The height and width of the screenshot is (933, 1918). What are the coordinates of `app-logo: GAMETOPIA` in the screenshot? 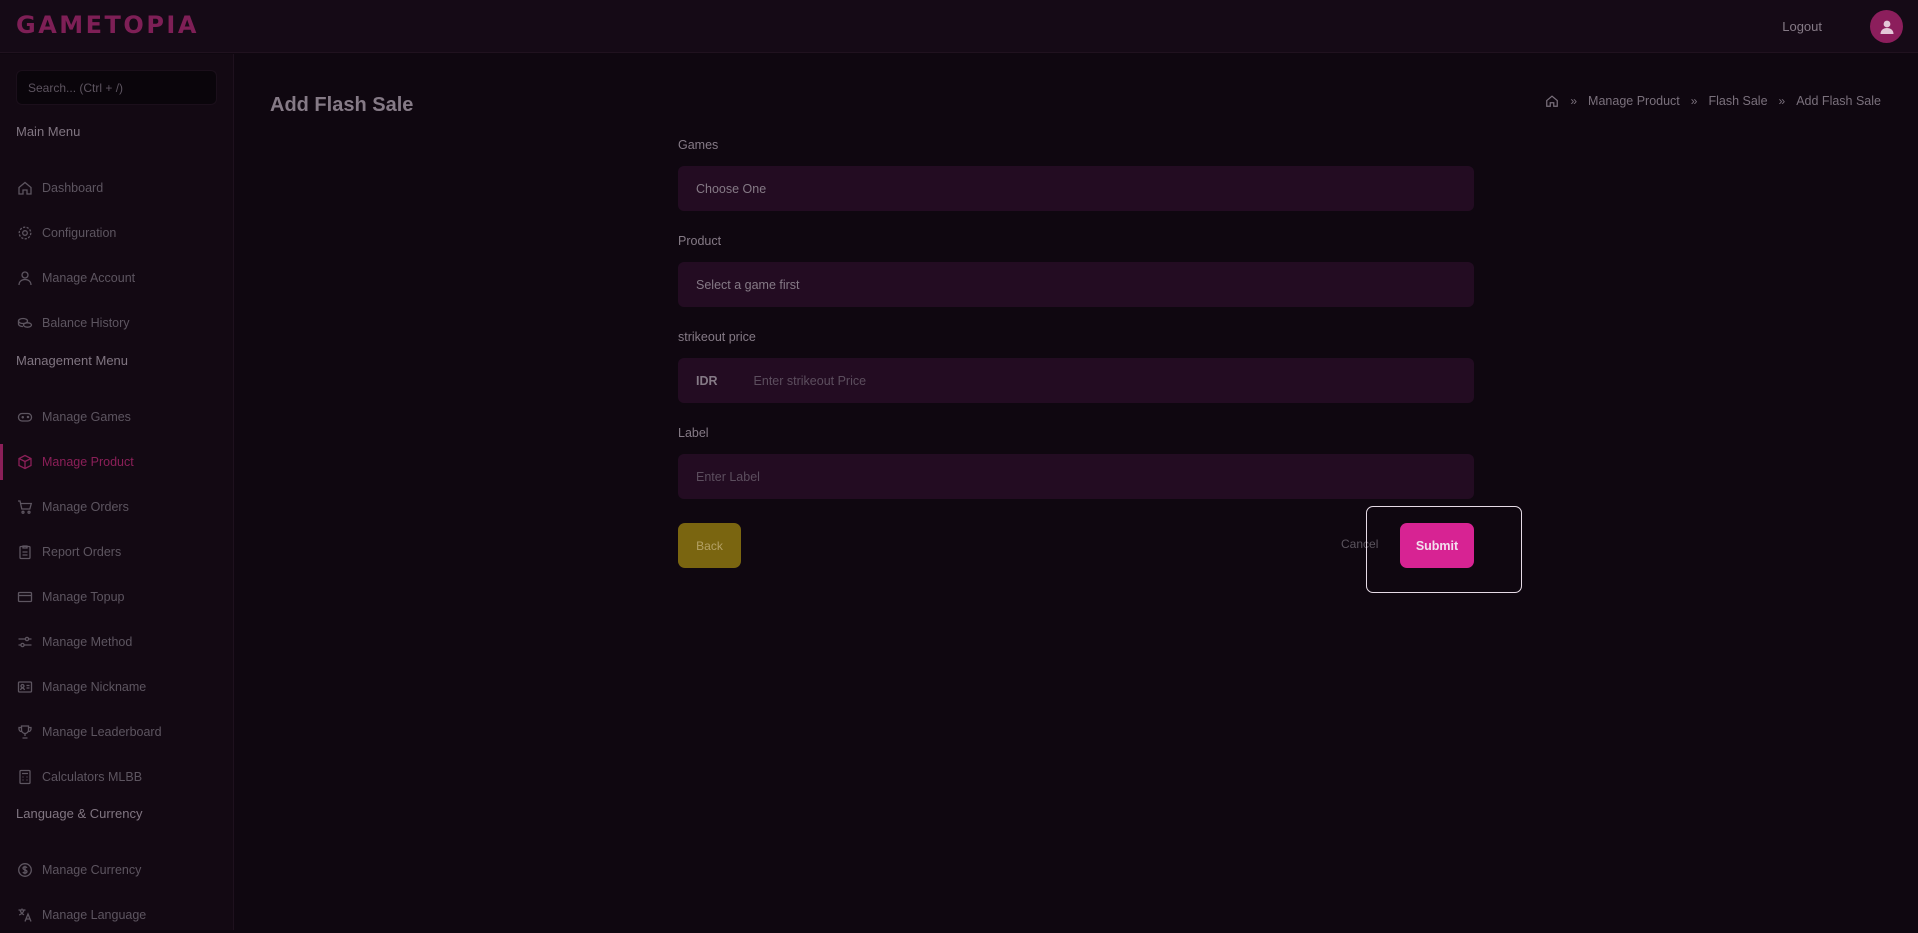 It's located at (107, 25).